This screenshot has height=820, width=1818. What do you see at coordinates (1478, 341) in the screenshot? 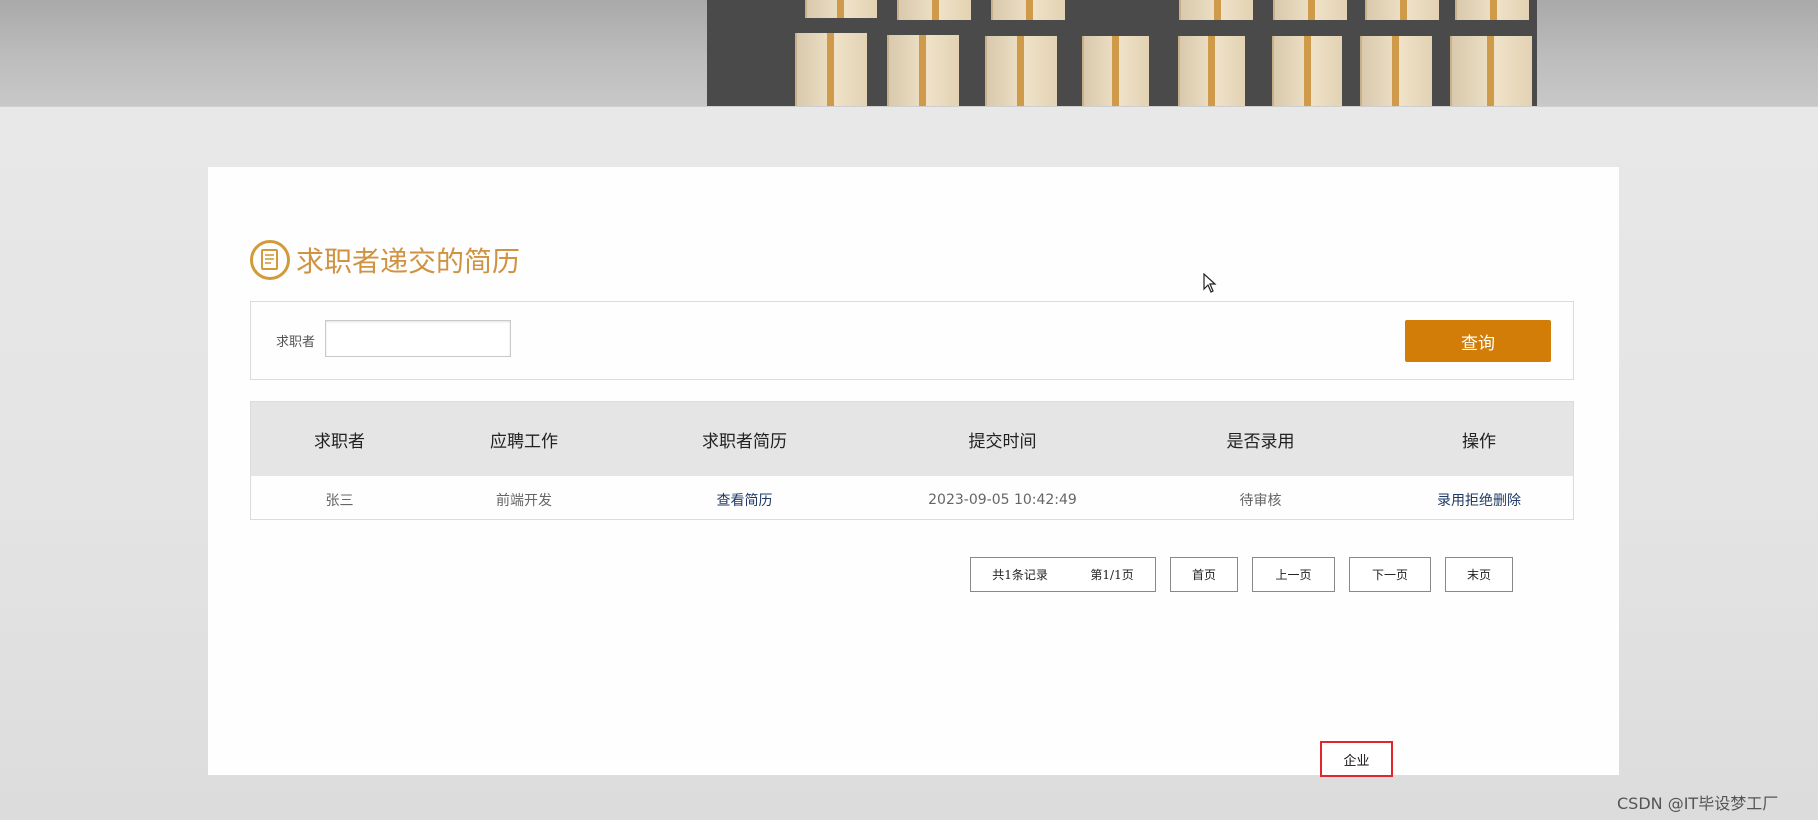
I see `search-button: 查询` at bounding box center [1478, 341].